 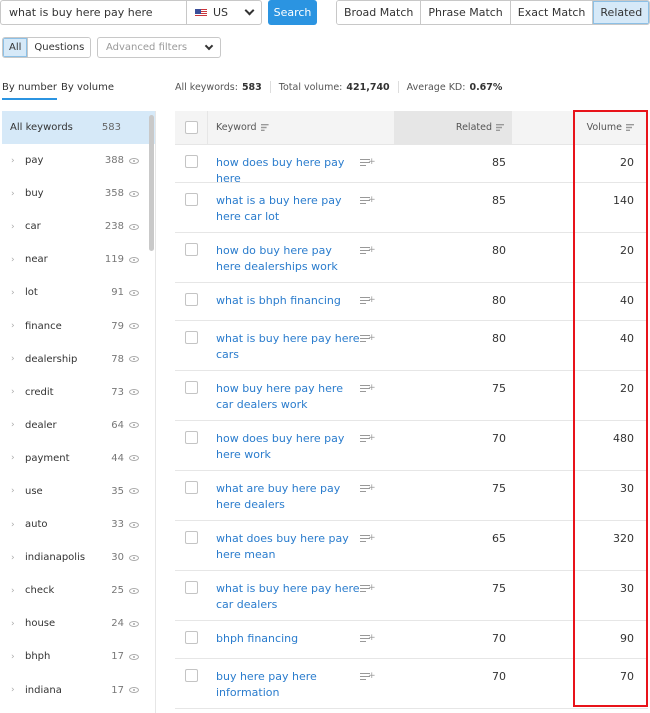 What do you see at coordinates (284, 639) in the screenshot?
I see `keyword-link: bhph financing` at bounding box center [284, 639].